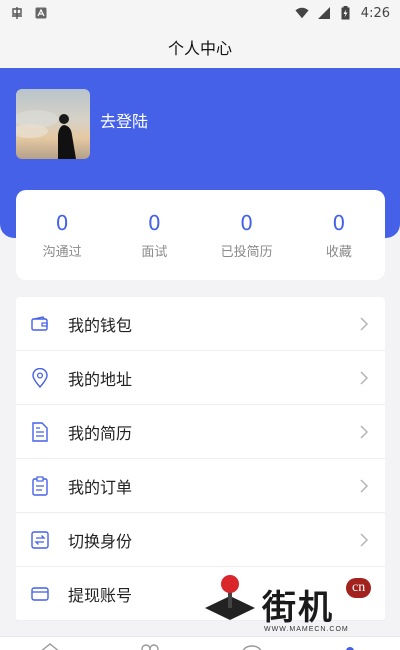 Image resolution: width=400 pixels, height=650 pixels. Describe the element at coordinates (17, 13) in the screenshot. I see `app-notification-icon` at that location.